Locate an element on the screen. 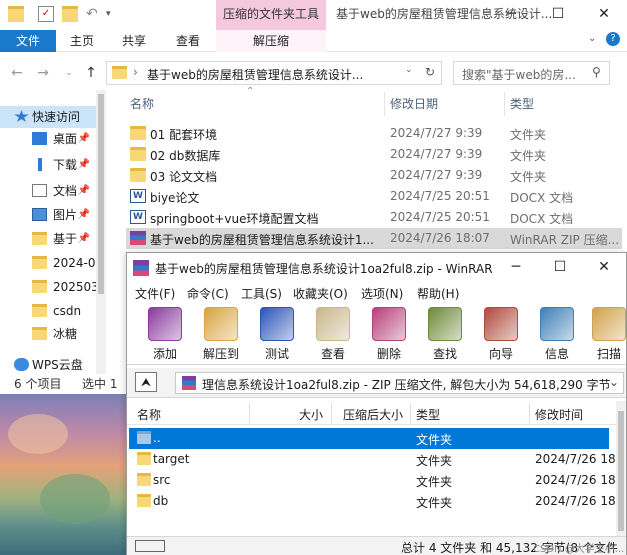 The height and width of the screenshot is (555, 627). wizard-icon is located at coordinates (501, 324).